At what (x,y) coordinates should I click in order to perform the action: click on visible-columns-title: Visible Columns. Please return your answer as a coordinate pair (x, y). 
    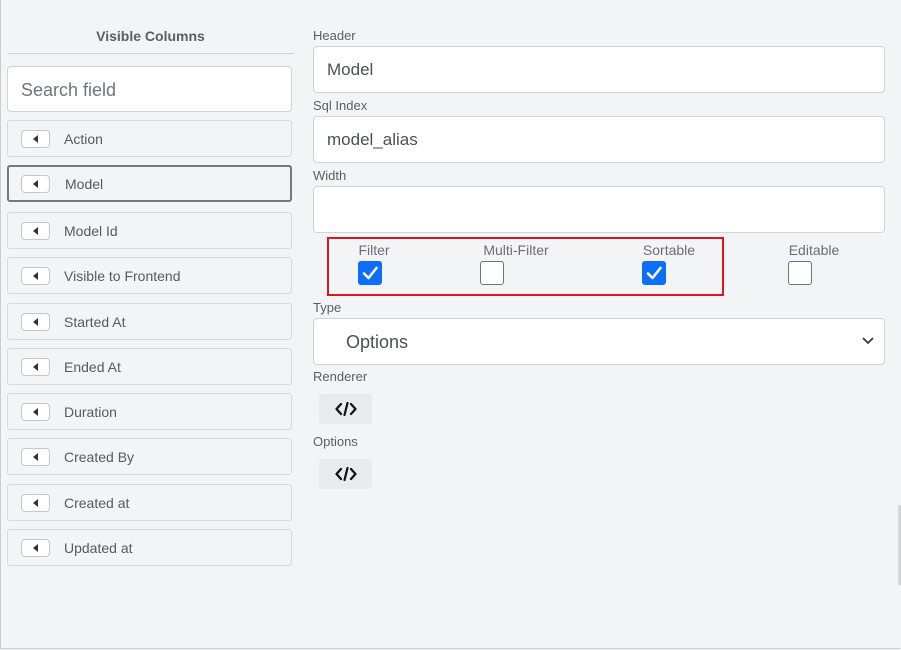
    Looking at the image, I should click on (150, 36).